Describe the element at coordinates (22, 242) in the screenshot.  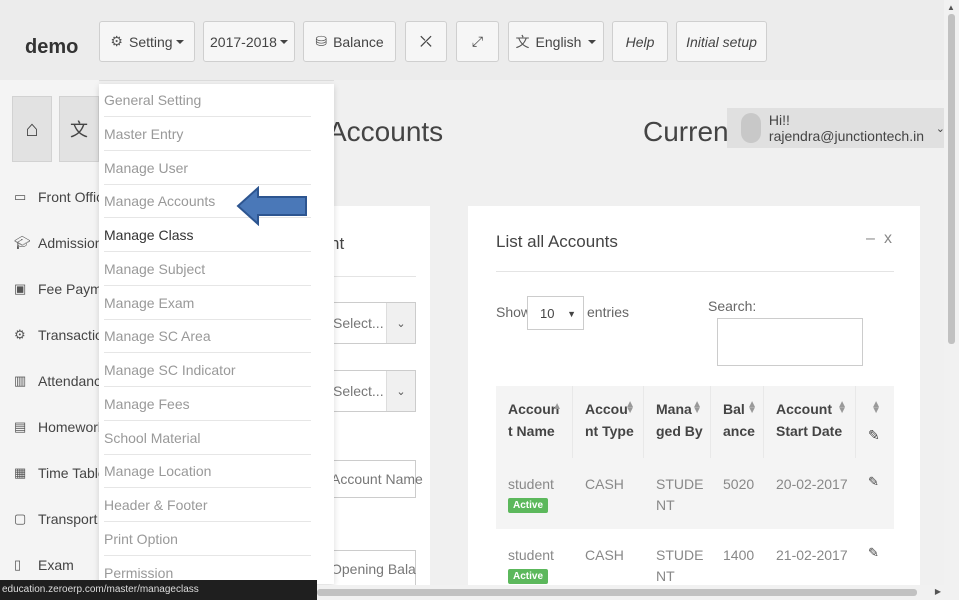
I see `graduation-cap-icon: 🎓︎` at that location.